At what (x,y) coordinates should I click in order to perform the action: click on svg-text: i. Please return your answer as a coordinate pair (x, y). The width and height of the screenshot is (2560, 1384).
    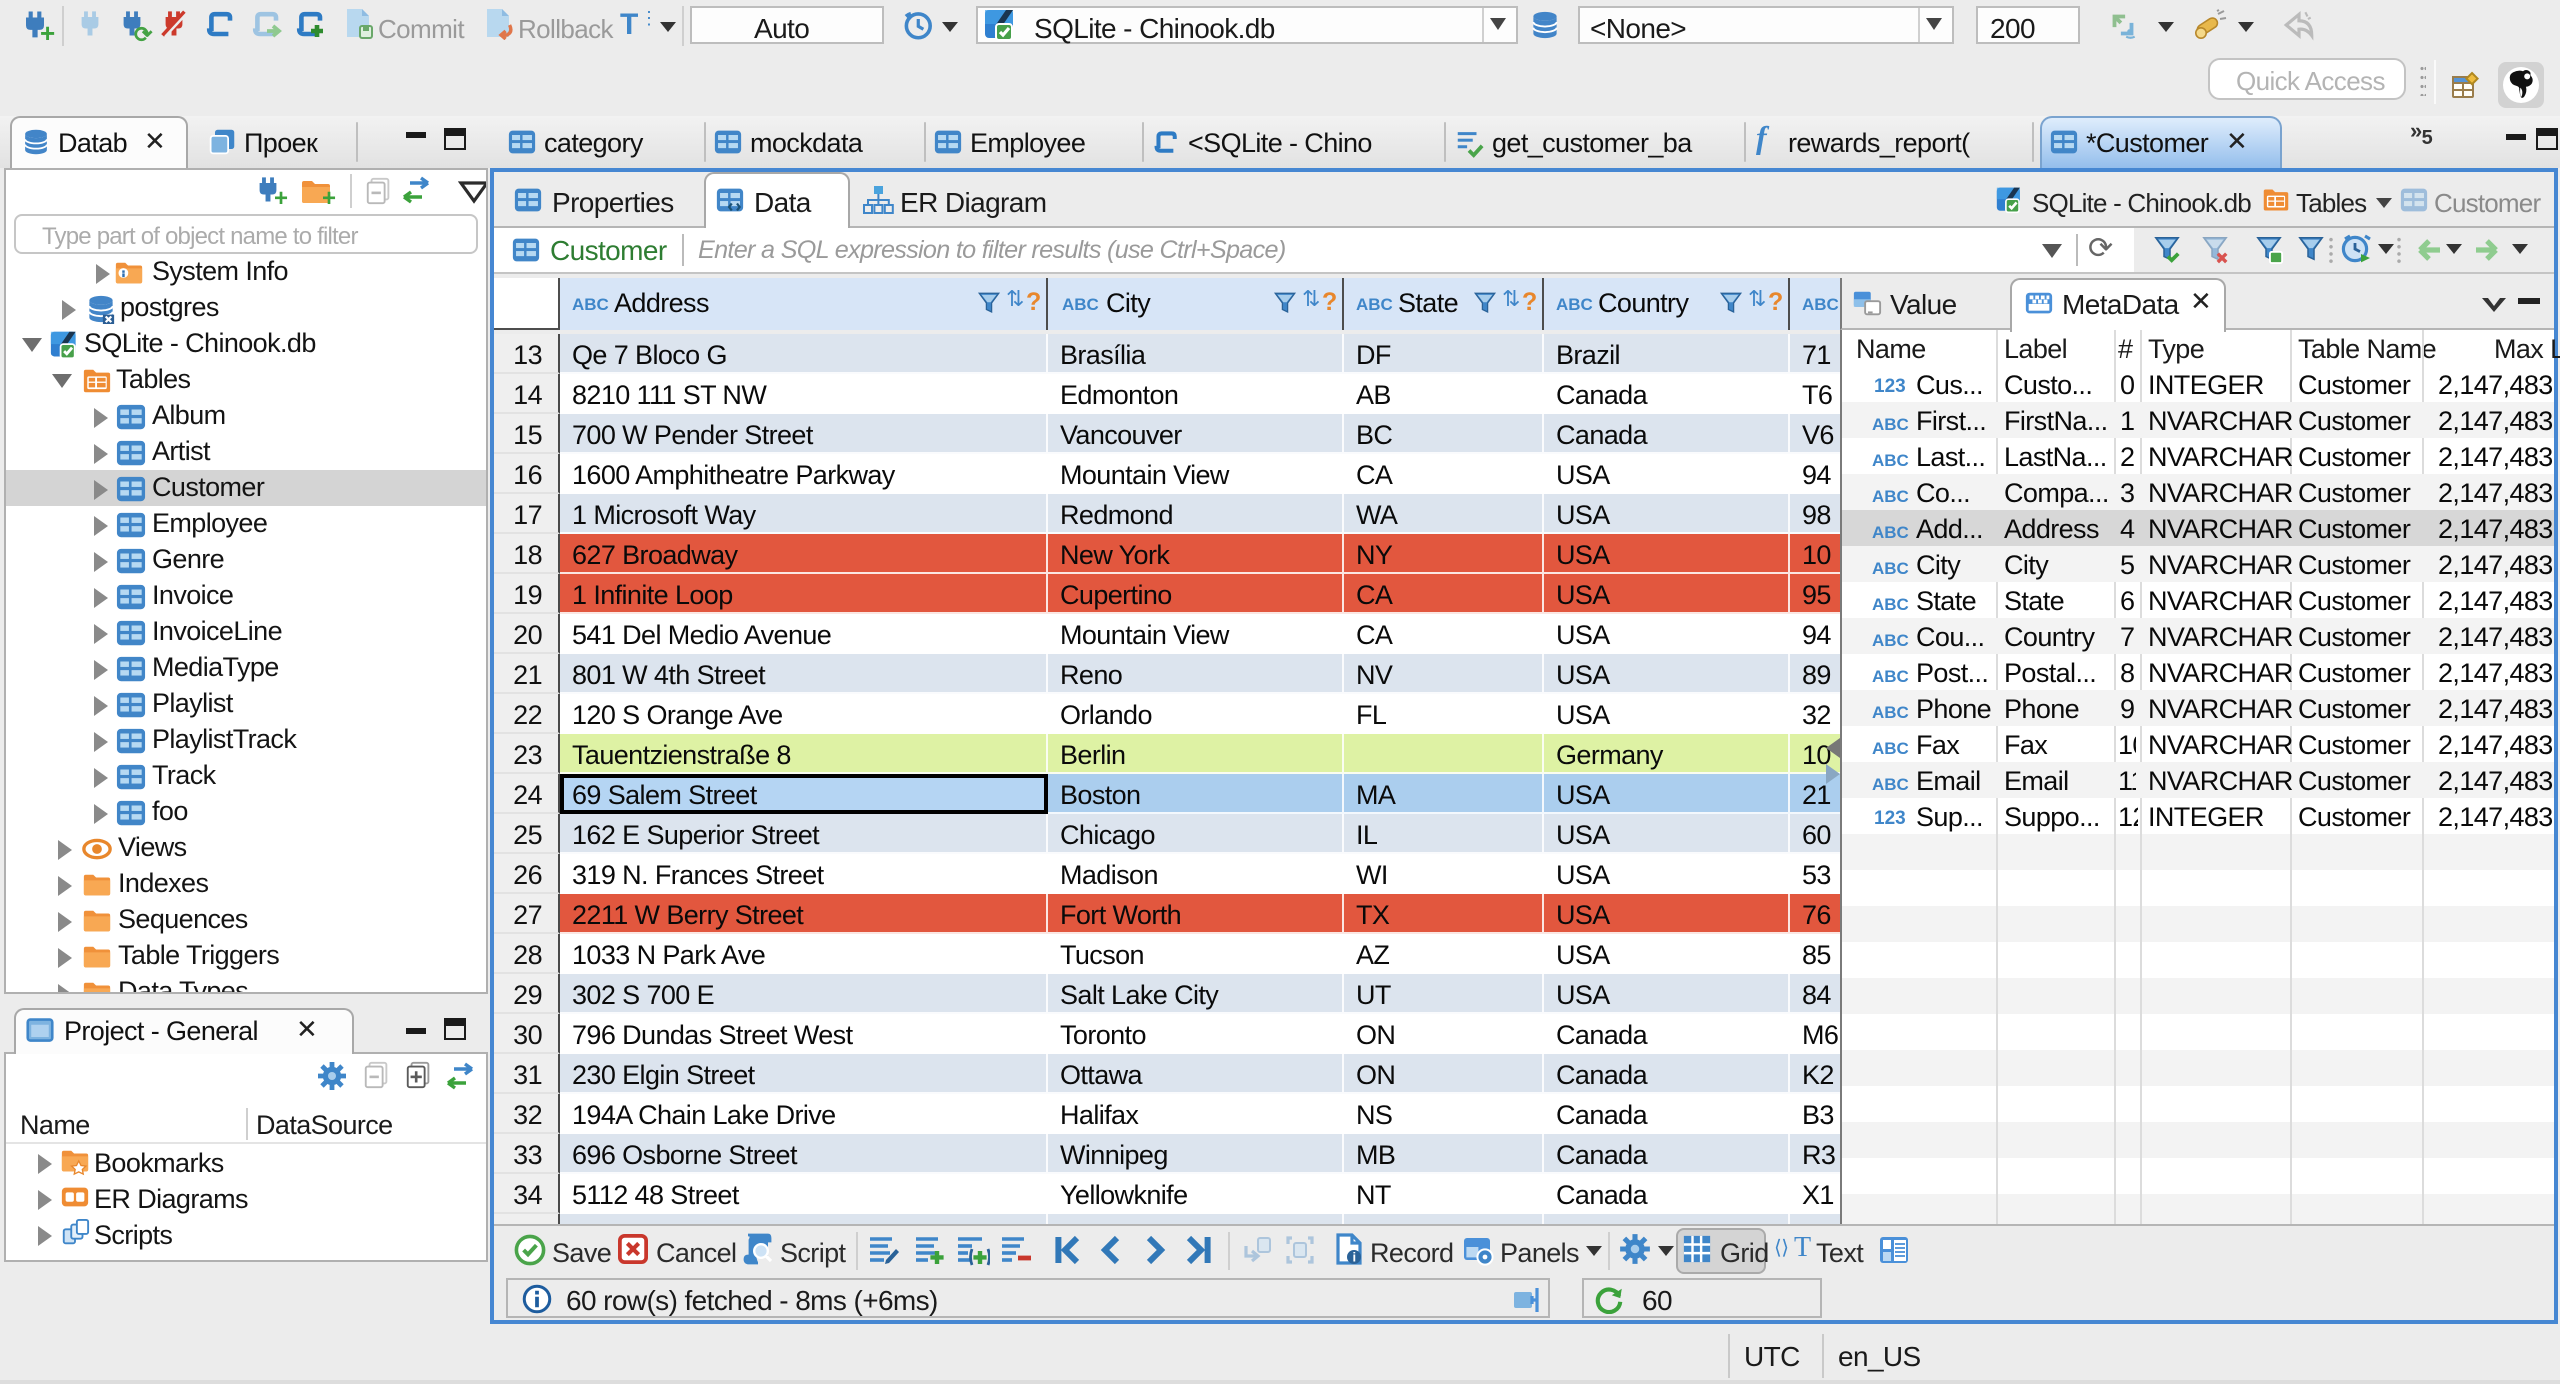
    Looking at the image, I should click on (1353, 1257).